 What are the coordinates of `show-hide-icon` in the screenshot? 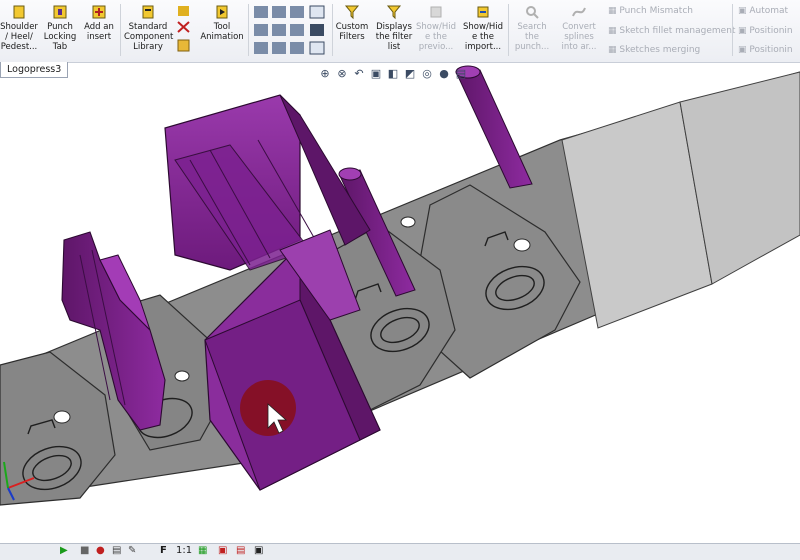 It's located at (436, 12).